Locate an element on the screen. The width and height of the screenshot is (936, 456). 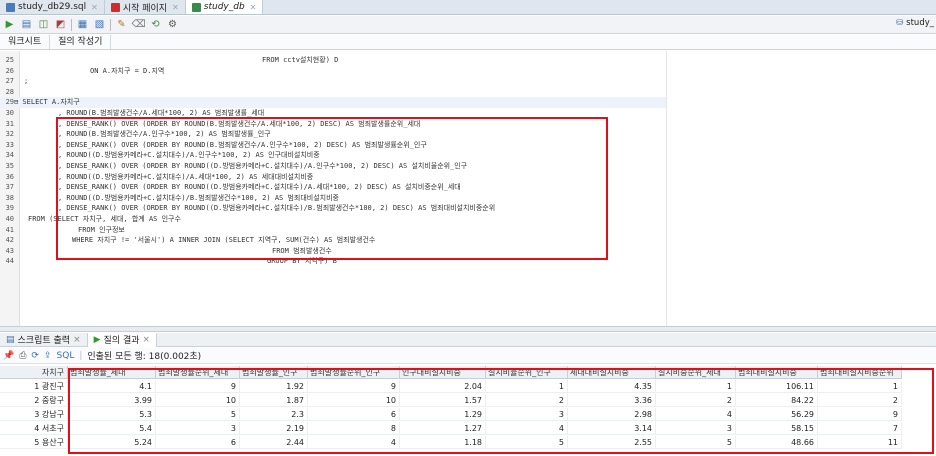
table-row: 1 광진구 4.1 9 1.92 9 2.04 1 4.35 1 106.11 1 is located at coordinates (468, 386).